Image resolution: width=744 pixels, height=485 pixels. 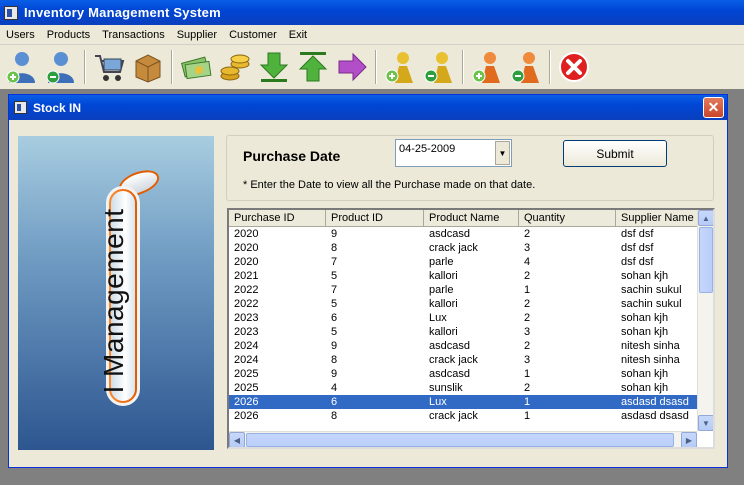 What do you see at coordinates (637, 262) in the screenshot?
I see `table-cell: dsf dsf` at bounding box center [637, 262].